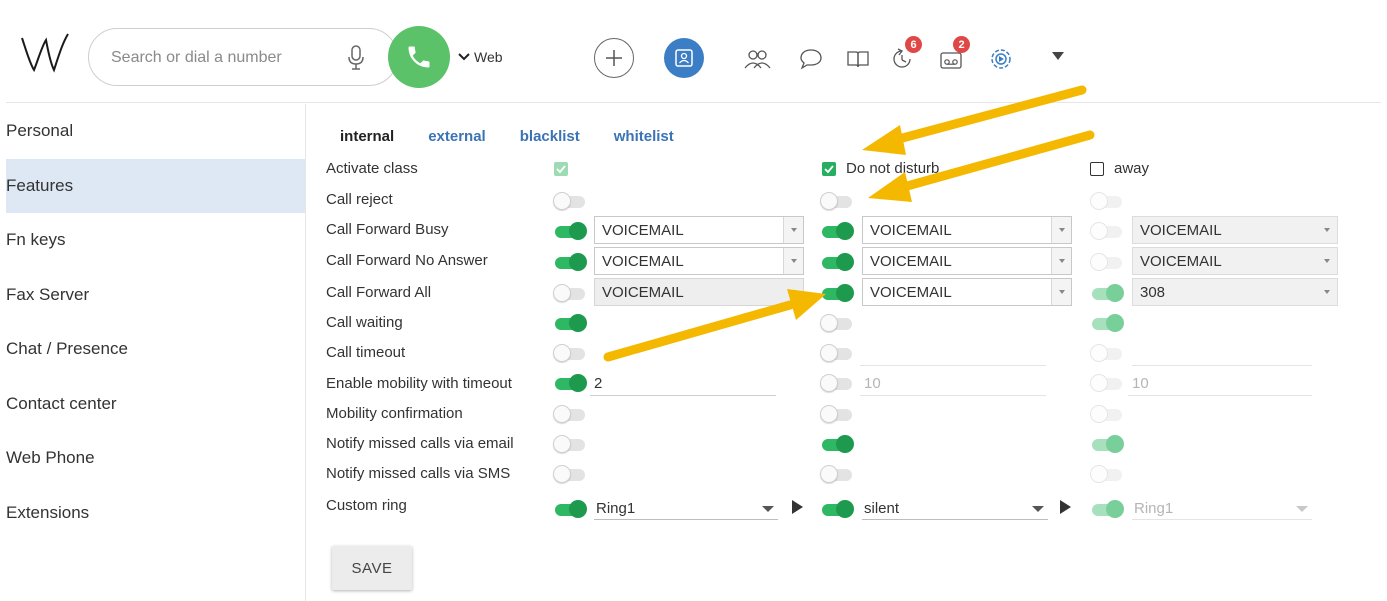 This screenshot has width=1387, height=601. I want to click on forward-all-select-col2: VOICEMAIL, so click(967, 292).